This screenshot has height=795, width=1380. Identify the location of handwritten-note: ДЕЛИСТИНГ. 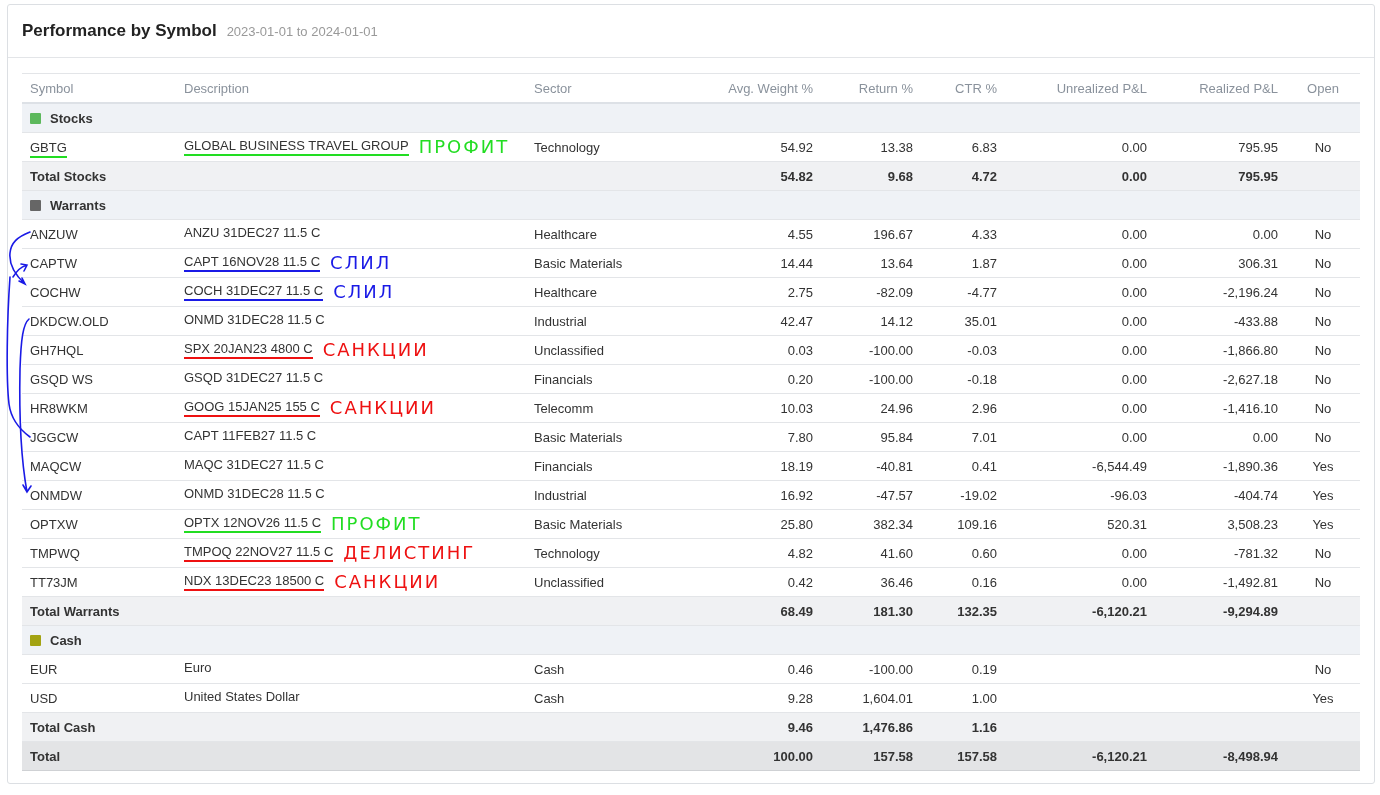
(409, 553).